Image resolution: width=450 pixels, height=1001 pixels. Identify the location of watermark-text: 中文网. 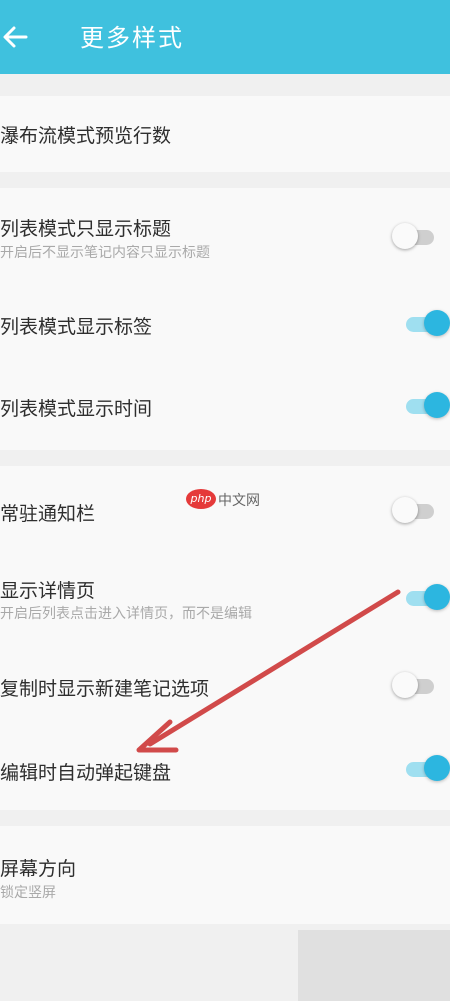
(239, 501).